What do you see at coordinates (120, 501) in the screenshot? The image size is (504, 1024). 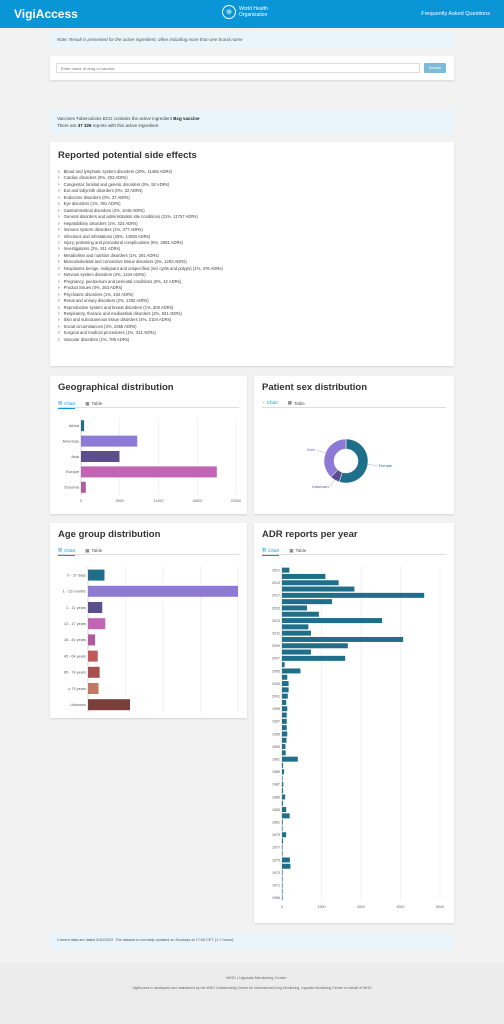 I see `x-tick-label: 5500` at bounding box center [120, 501].